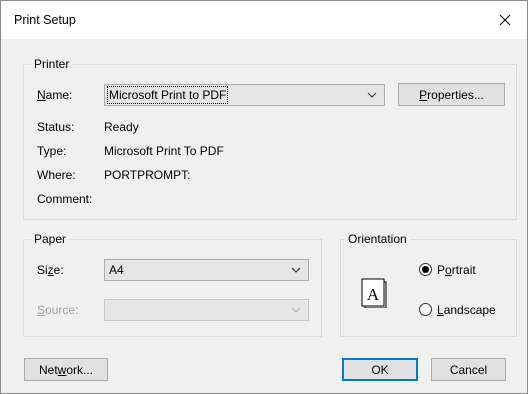 The height and width of the screenshot is (394, 528). What do you see at coordinates (58, 310) in the screenshot?
I see `paper-source-label: Source:` at bounding box center [58, 310].